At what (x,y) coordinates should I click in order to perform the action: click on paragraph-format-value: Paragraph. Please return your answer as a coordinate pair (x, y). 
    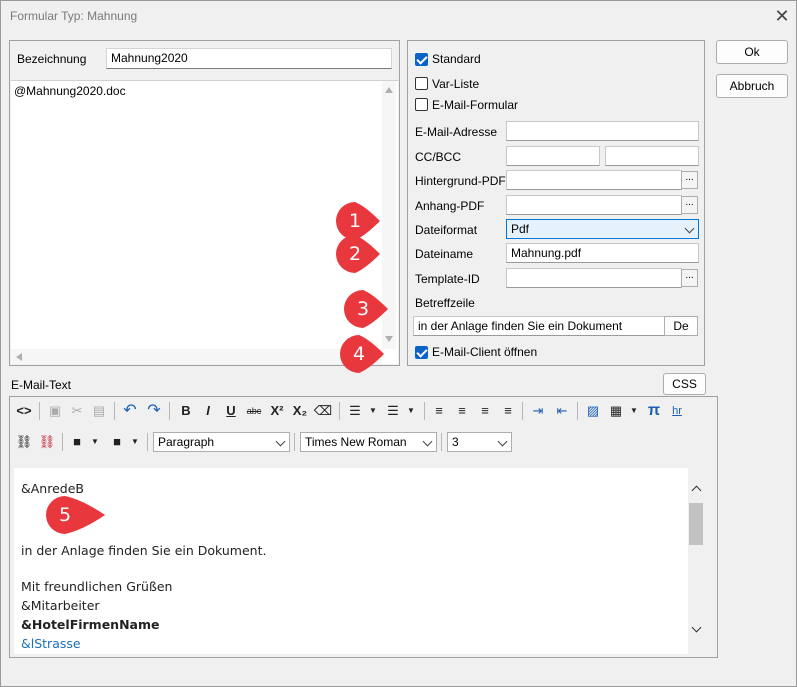
    Looking at the image, I should click on (186, 442).